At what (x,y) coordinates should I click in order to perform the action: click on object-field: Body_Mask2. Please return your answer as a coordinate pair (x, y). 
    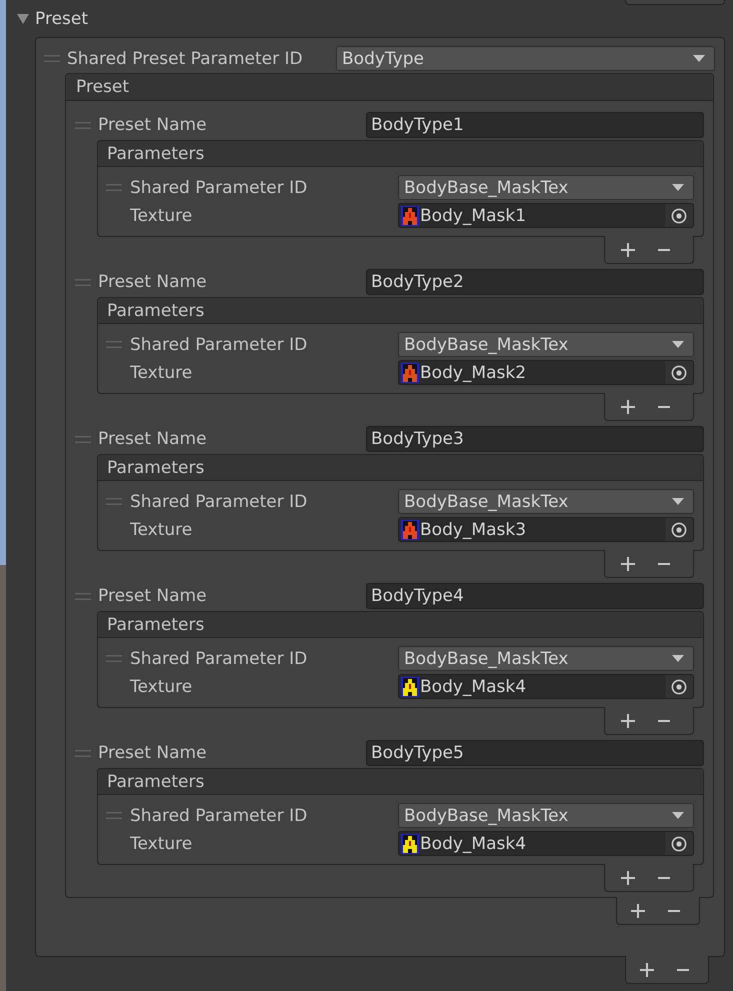
    Looking at the image, I should click on (546, 372).